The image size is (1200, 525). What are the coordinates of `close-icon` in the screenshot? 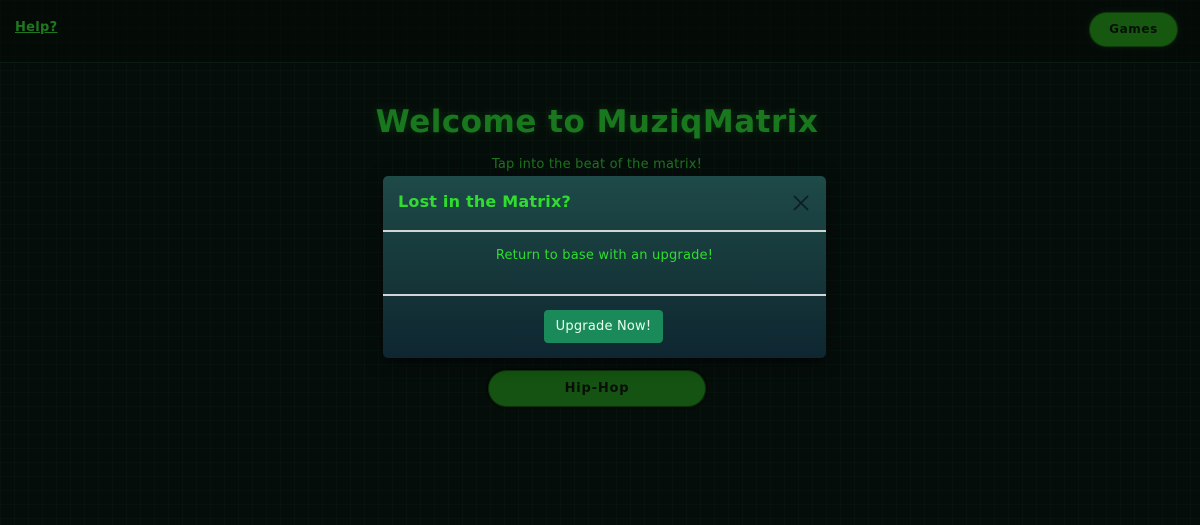 It's located at (801, 203).